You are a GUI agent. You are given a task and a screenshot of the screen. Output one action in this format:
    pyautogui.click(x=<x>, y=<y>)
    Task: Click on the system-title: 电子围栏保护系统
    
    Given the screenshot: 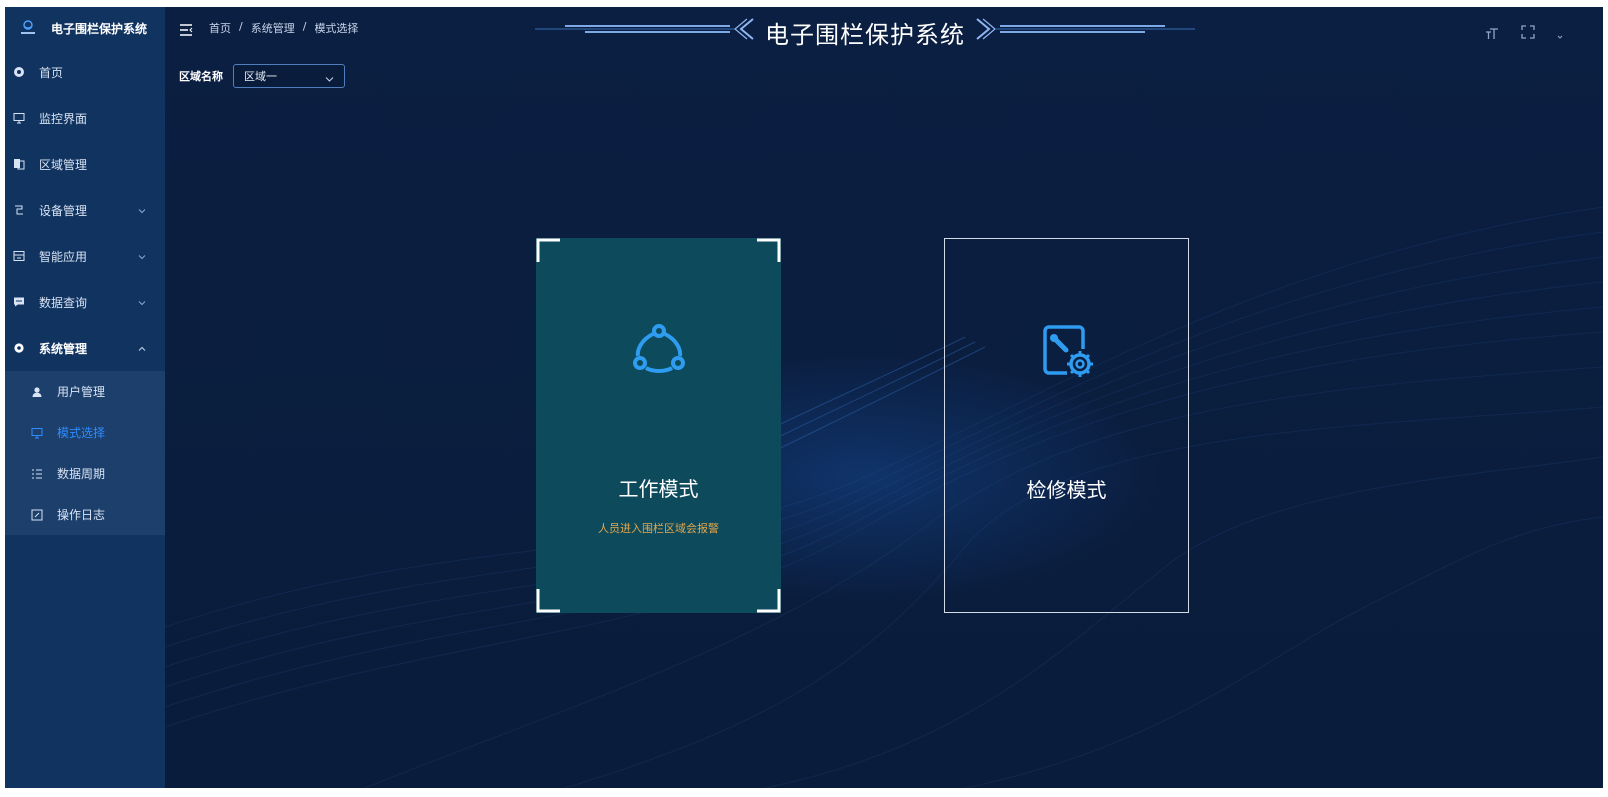 What is the action you would take?
    pyautogui.click(x=865, y=35)
    